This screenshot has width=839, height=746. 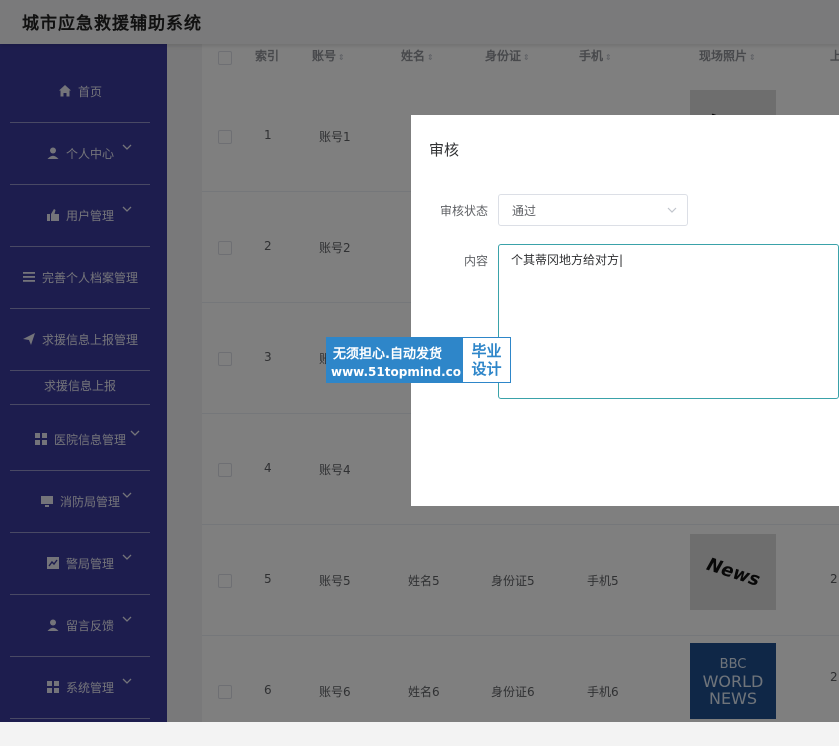 What do you see at coordinates (475, 261) in the screenshot?
I see `content-label: 内容` at bounding box center [475, 261].